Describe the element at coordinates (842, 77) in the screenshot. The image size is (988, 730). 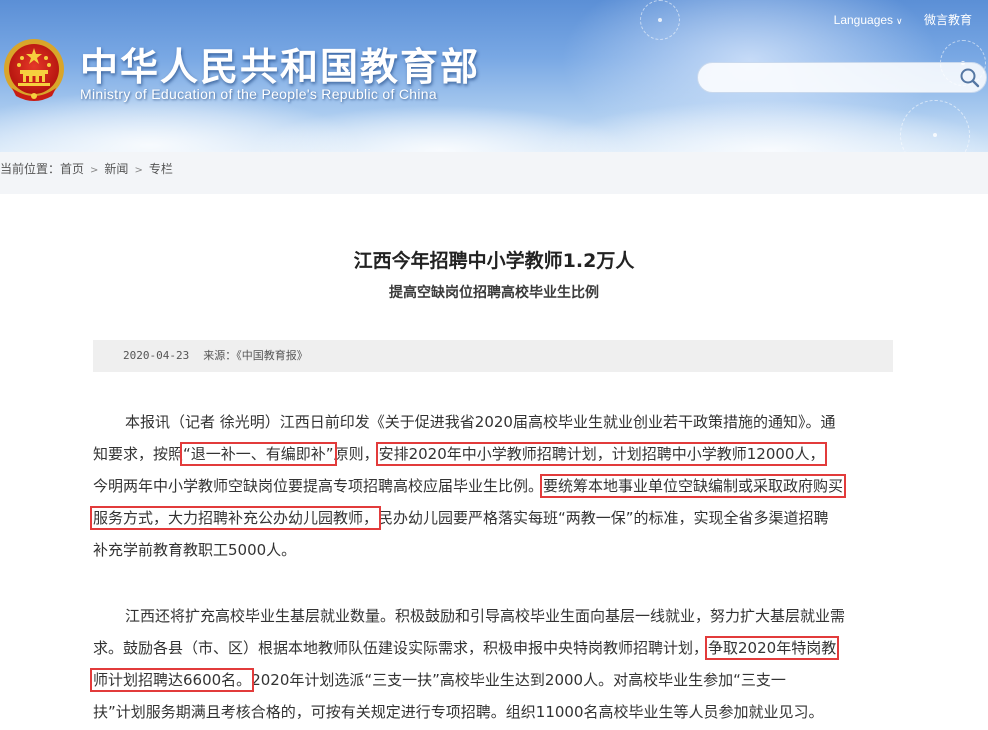
I see `search-input` at that location.